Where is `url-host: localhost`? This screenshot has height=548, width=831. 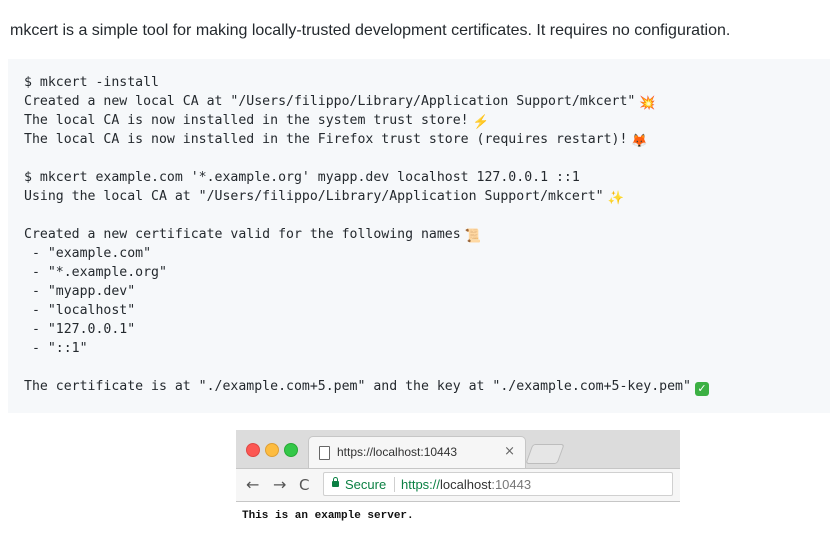 url-host: localhost is located at coordinates (466, 484).